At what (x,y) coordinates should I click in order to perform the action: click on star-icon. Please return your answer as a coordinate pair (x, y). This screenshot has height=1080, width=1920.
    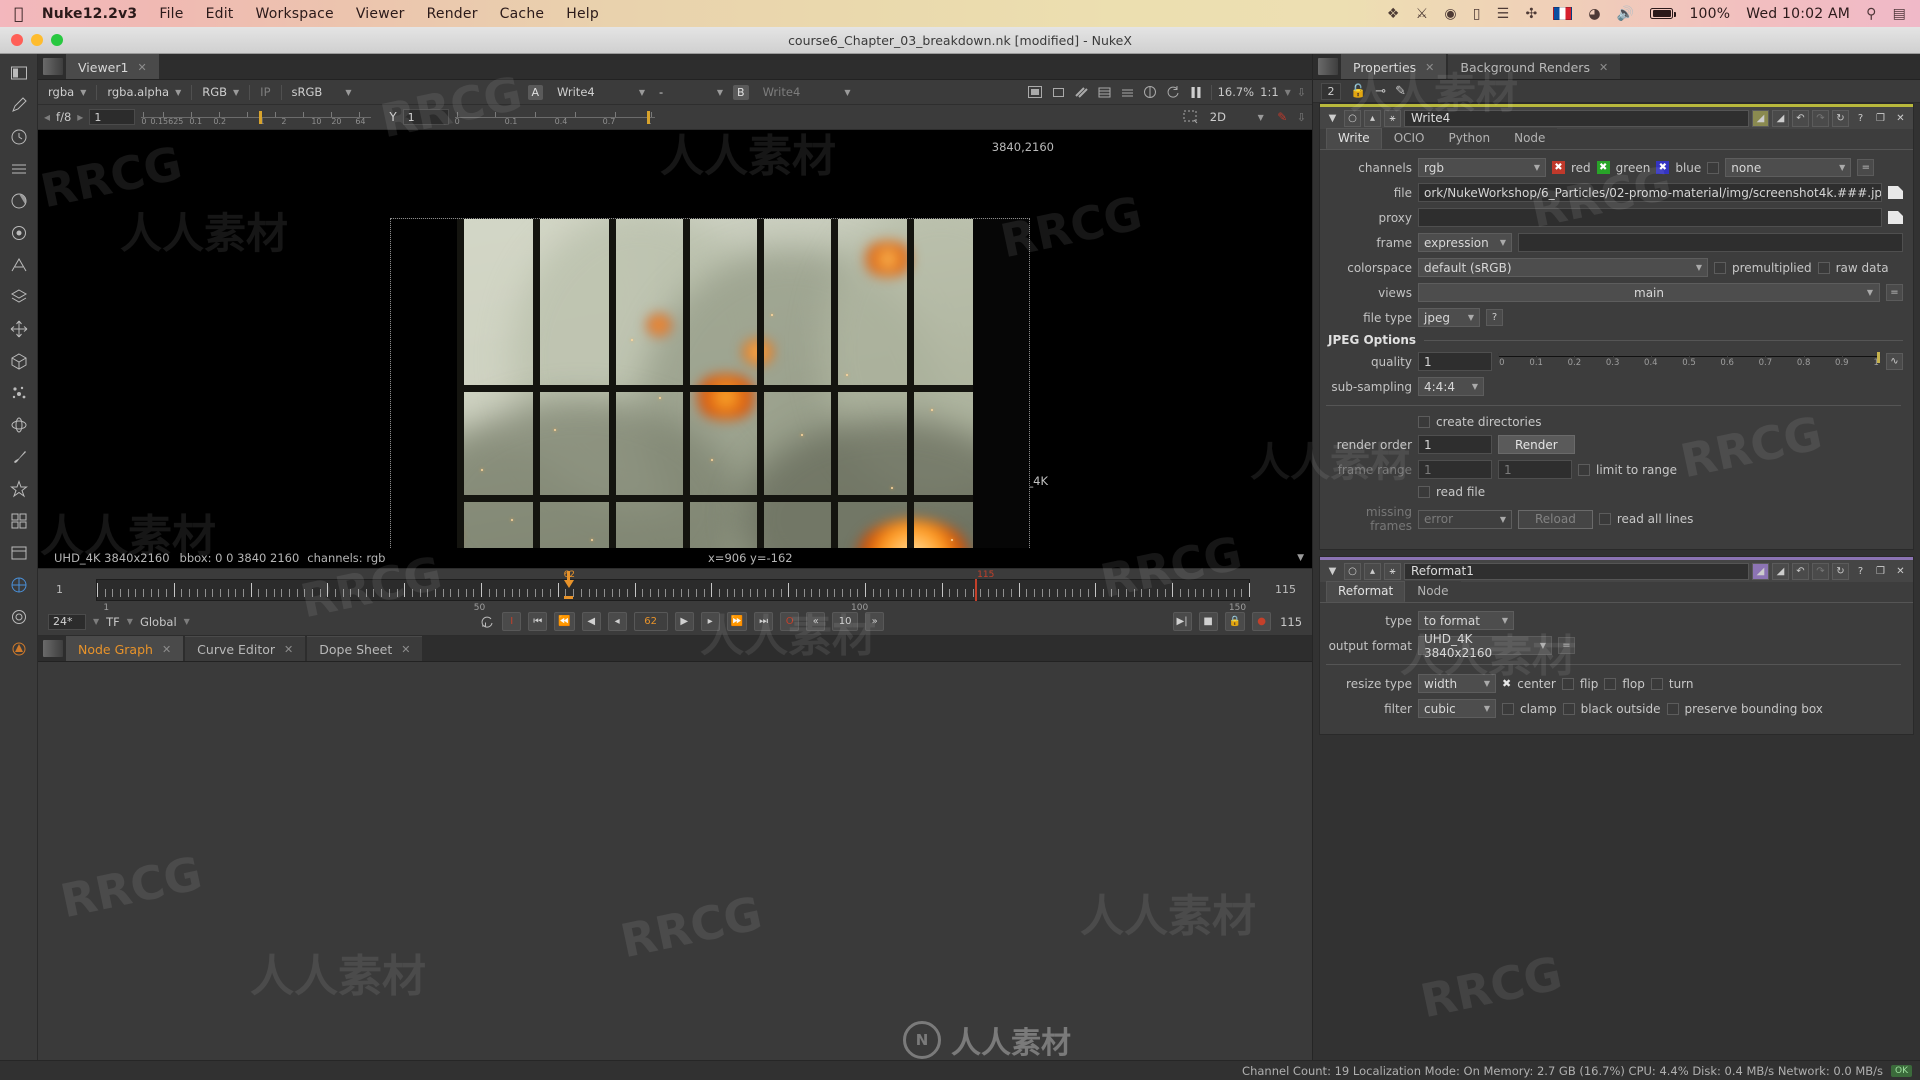
    Looking at the image, I should click on (19, 489).